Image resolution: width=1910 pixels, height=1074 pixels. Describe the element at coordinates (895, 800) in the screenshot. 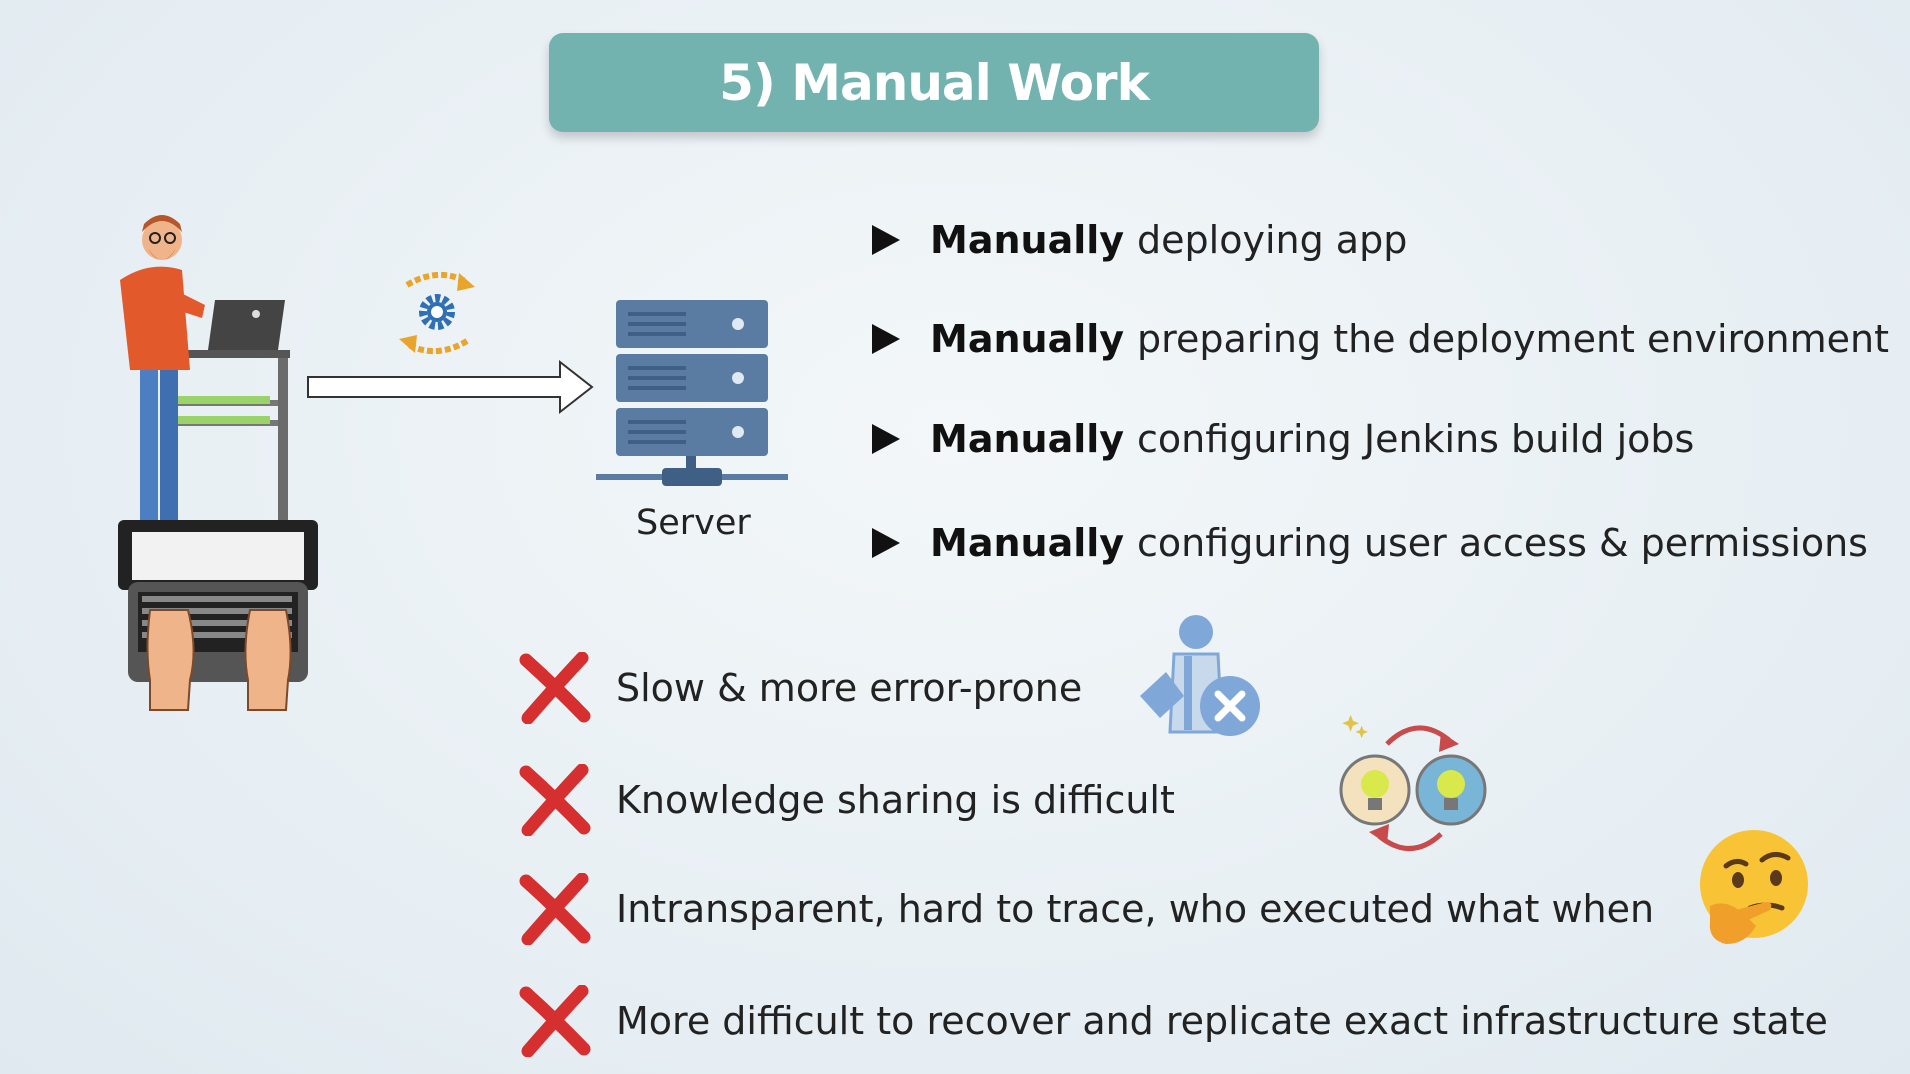

I see `con-text: Knowledge sharing is difficult` at that location.